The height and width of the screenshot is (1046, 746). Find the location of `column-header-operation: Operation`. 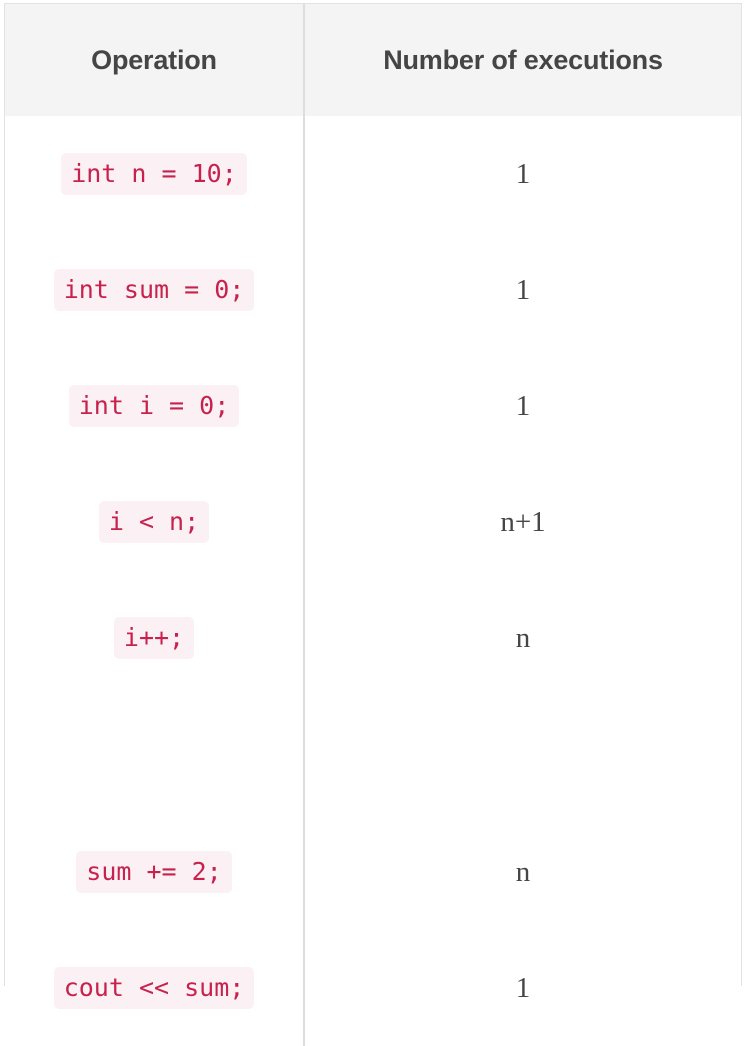

column-header-operation: Operation is located at coordinates (155, 60).